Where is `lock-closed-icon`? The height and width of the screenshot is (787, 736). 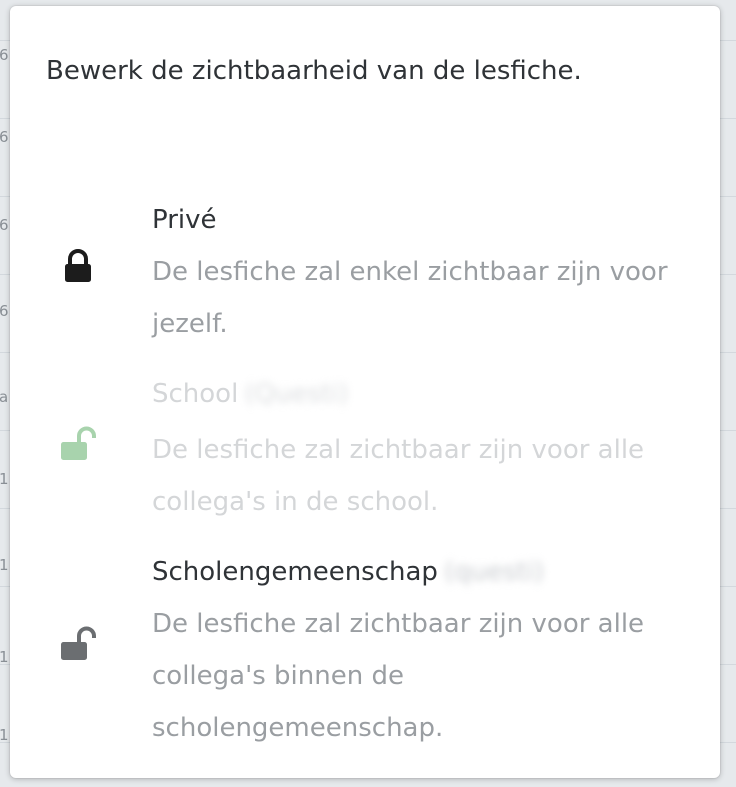
lock-closed-icon is located at coordinates (78, 266).